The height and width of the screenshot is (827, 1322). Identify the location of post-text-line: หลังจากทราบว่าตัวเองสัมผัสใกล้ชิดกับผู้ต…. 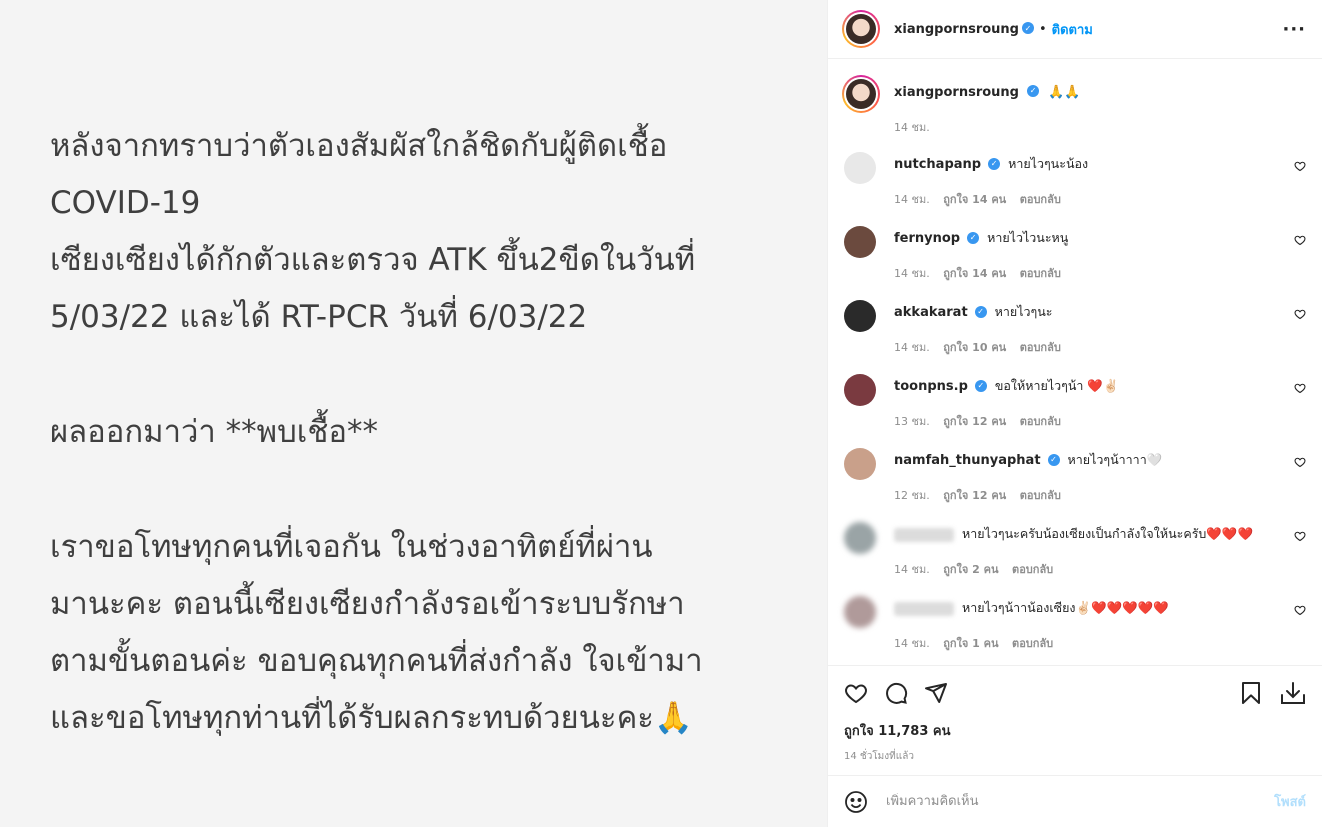
(359, 146).